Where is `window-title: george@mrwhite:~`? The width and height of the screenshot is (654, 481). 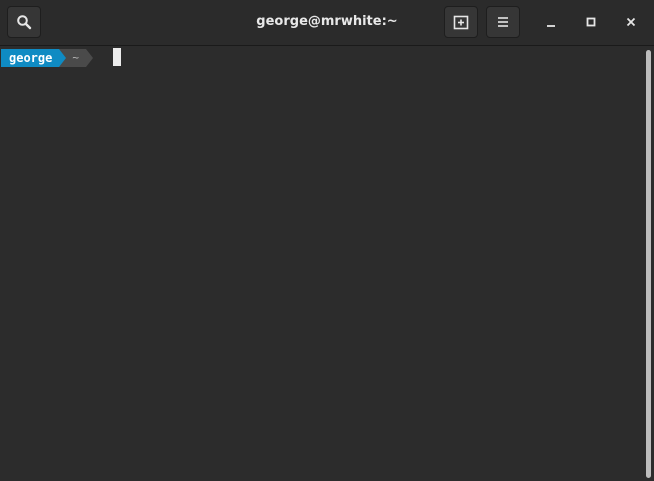 window-title: george@mrwhite:~ is located at coordinates (327, 21).